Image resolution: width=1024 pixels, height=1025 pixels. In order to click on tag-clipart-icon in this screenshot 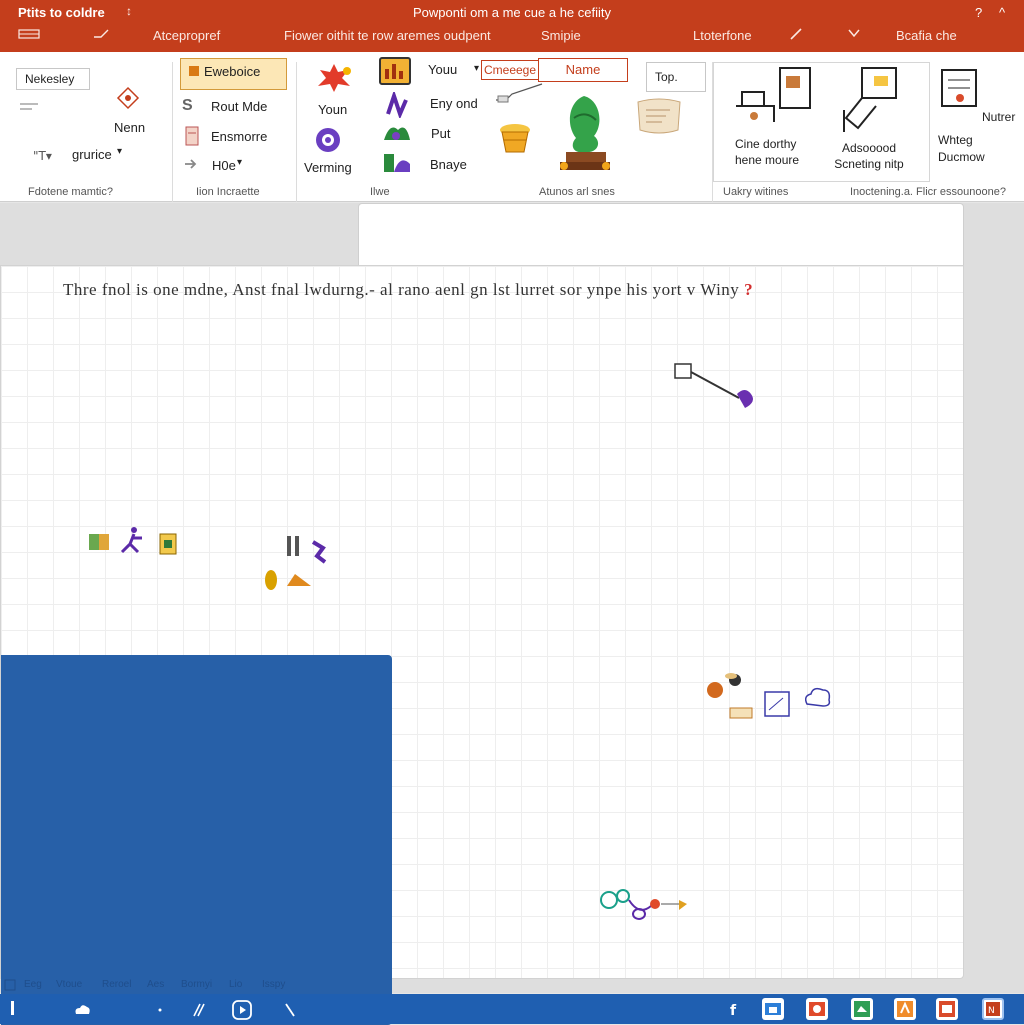, I will do `click(741, 715)`.